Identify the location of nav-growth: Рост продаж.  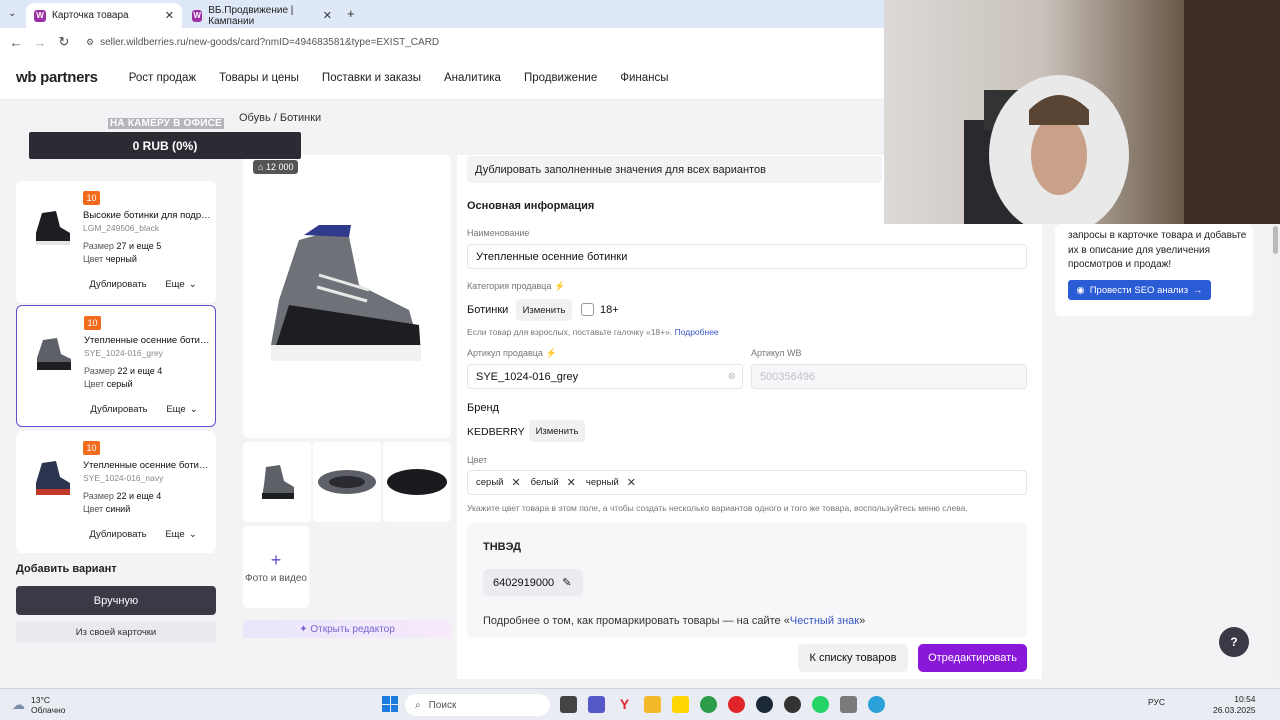
(162, 78).